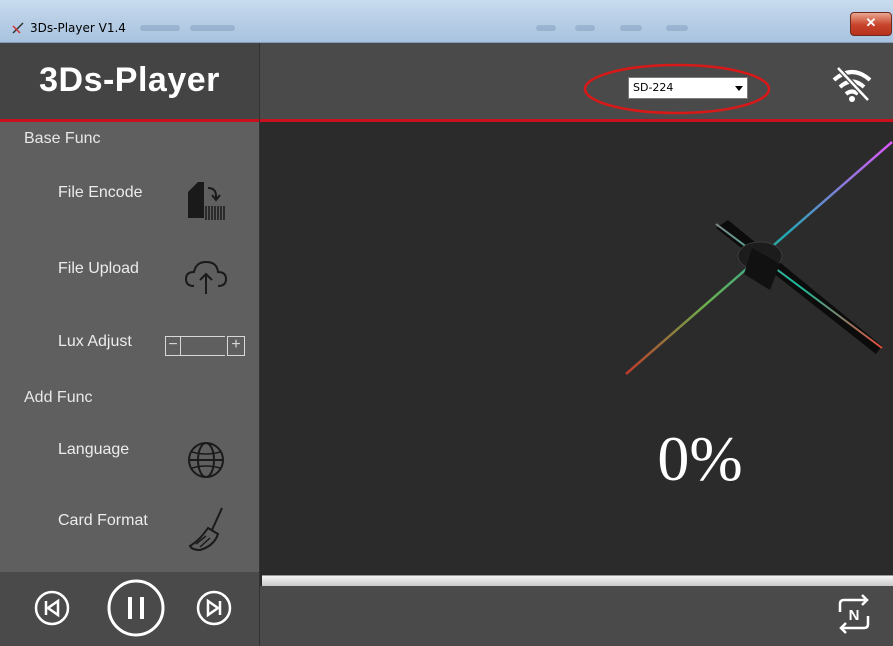 The height and width of the screenshot is (646, 893). Describe the element at coordinates (78, 28) in the screenshot. I see `window-title: 3Ds-Player V1.4` at that location.